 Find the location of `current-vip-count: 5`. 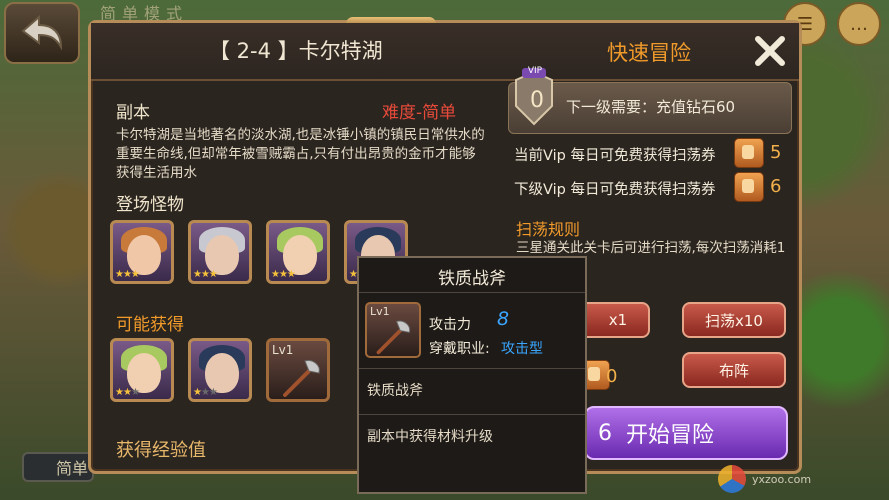

current-vip-count: 5 is located at coordinates (776, 152).